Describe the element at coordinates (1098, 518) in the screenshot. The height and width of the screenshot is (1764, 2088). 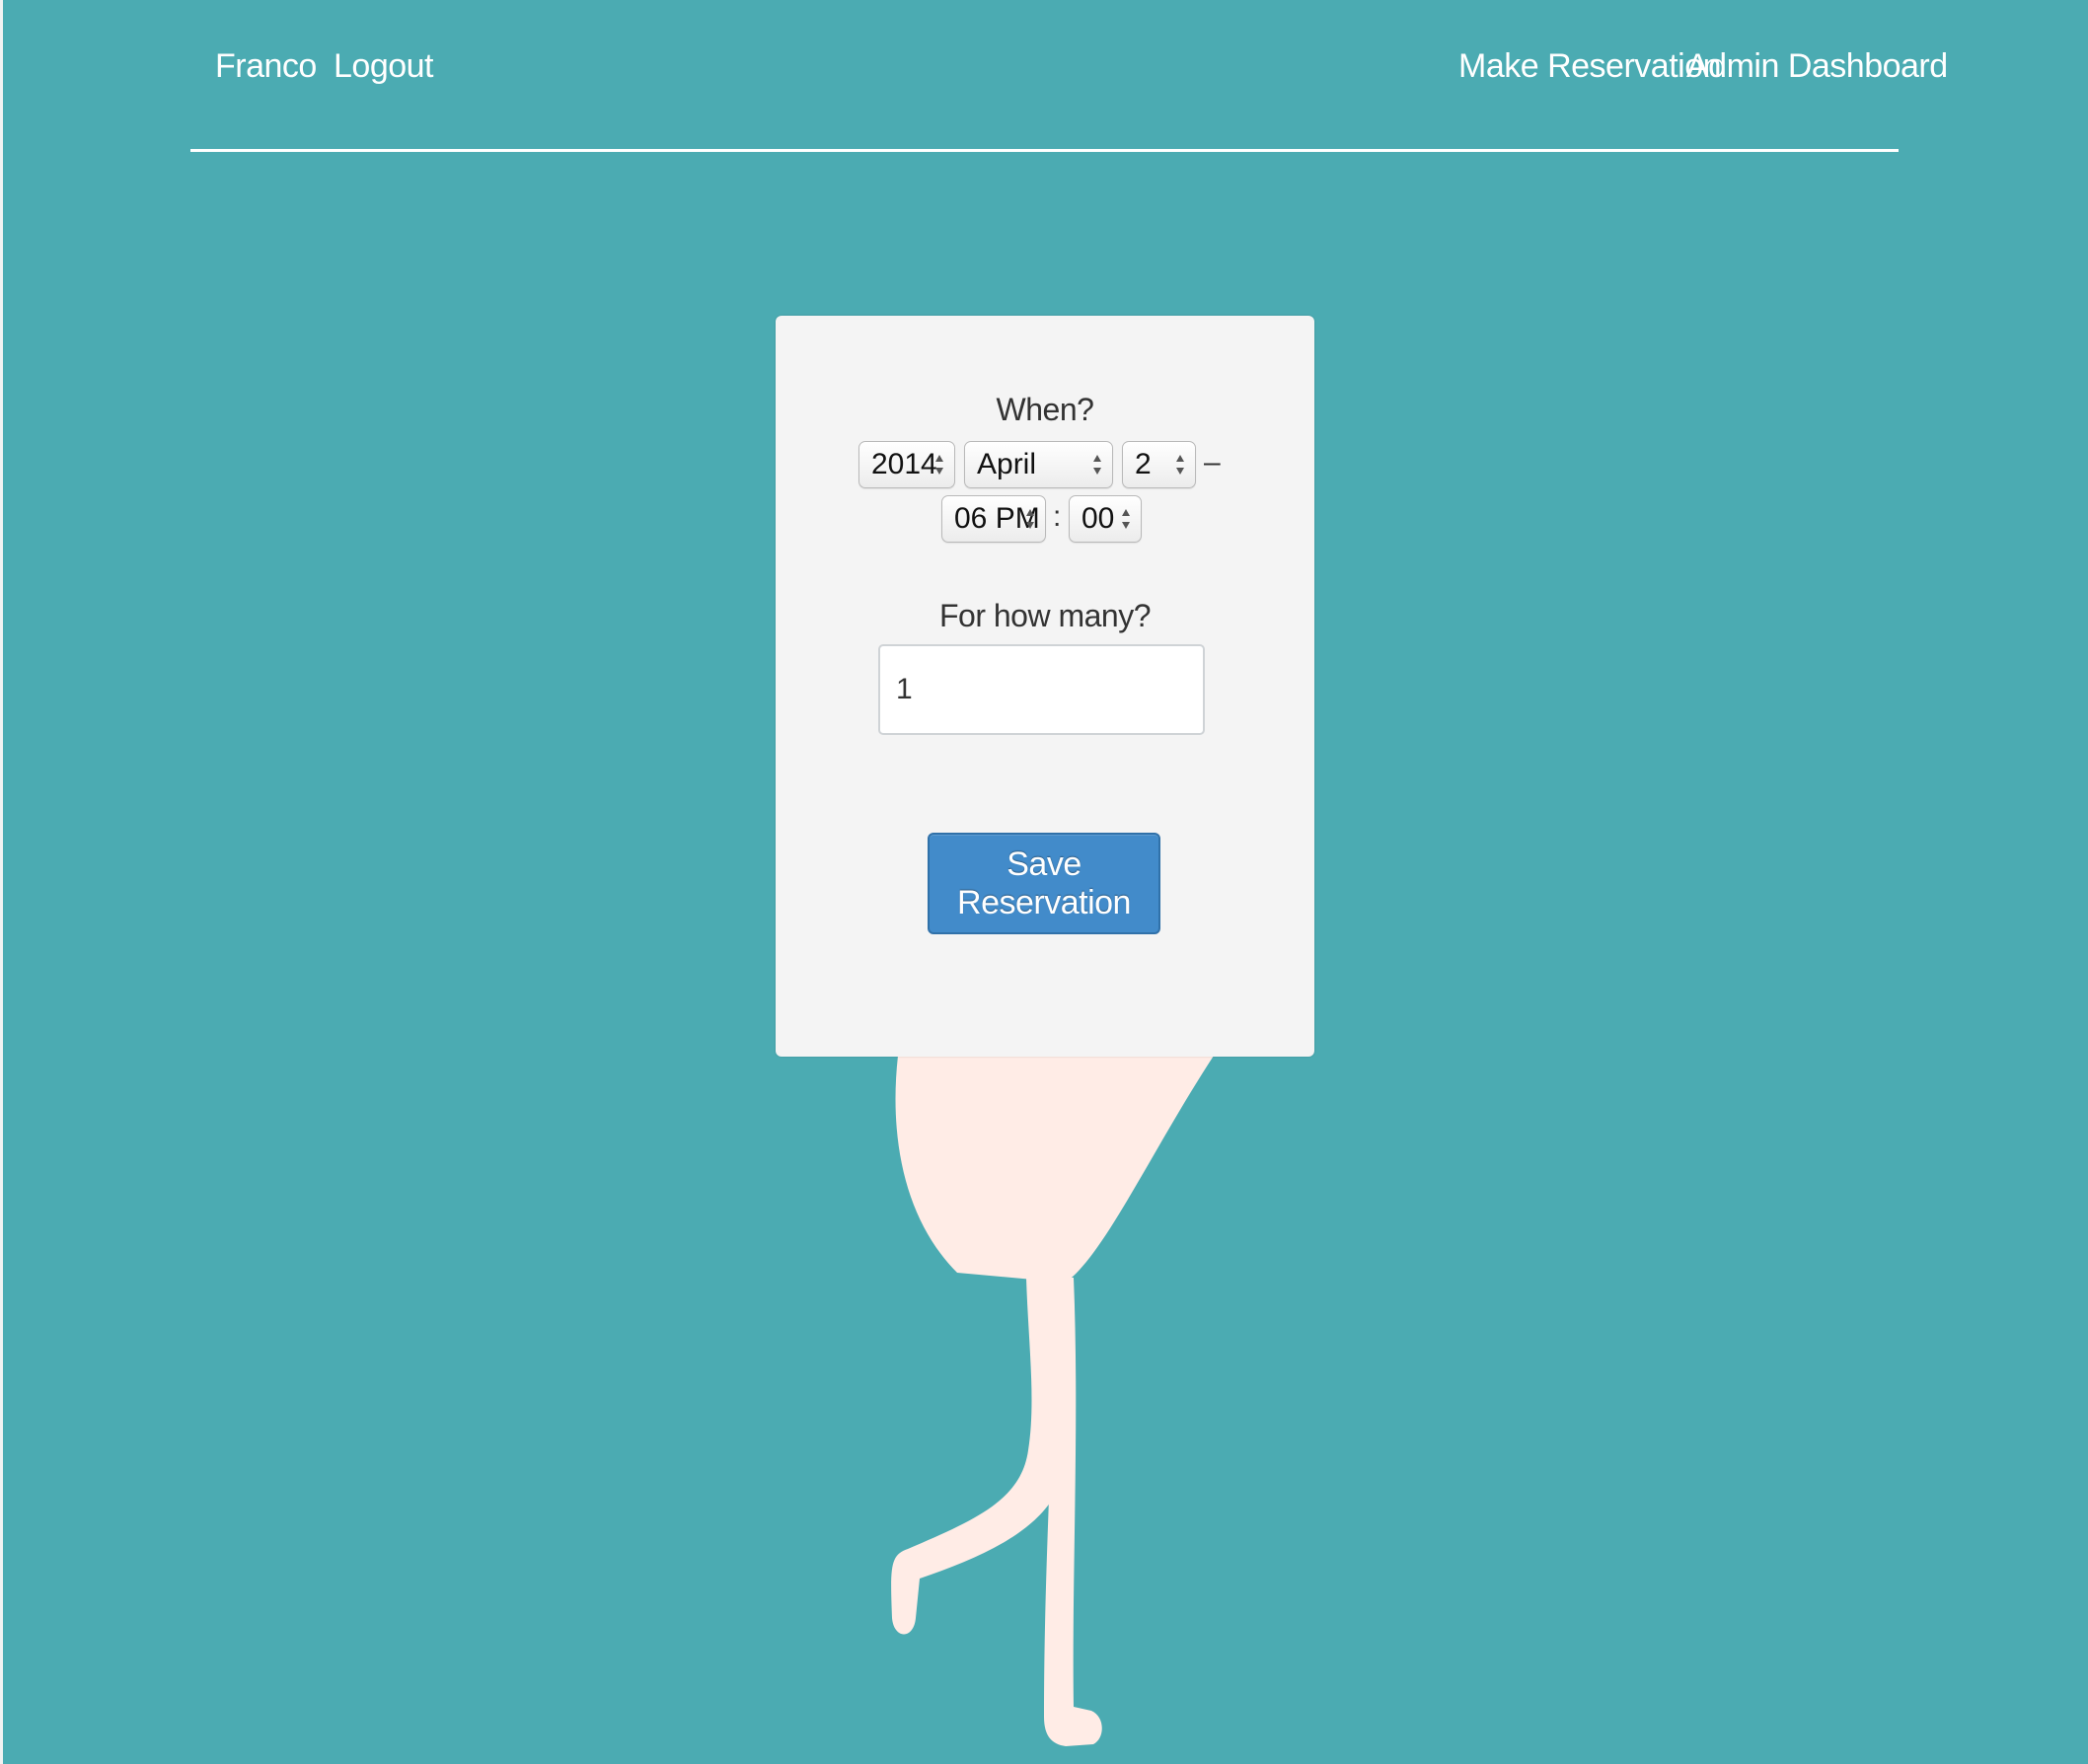
I see `minute-value: 00` at that location.